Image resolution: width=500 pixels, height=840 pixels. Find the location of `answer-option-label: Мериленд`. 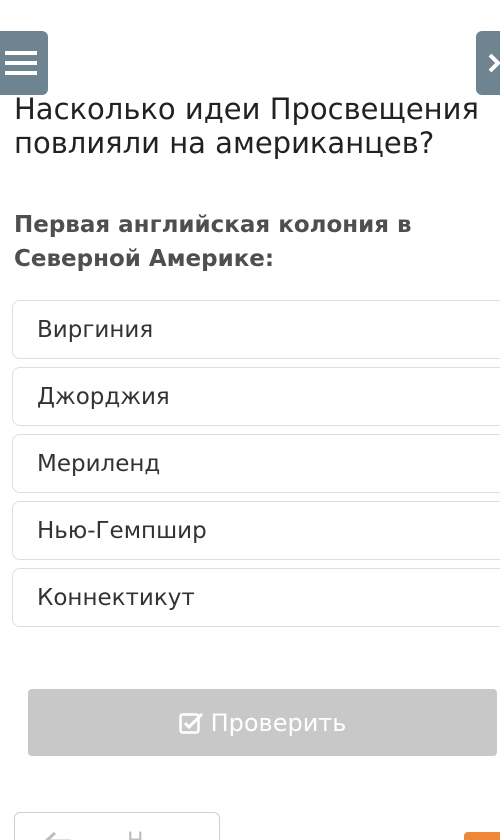

answer-option-label: Мериленд is located at coordinates (99, 463).